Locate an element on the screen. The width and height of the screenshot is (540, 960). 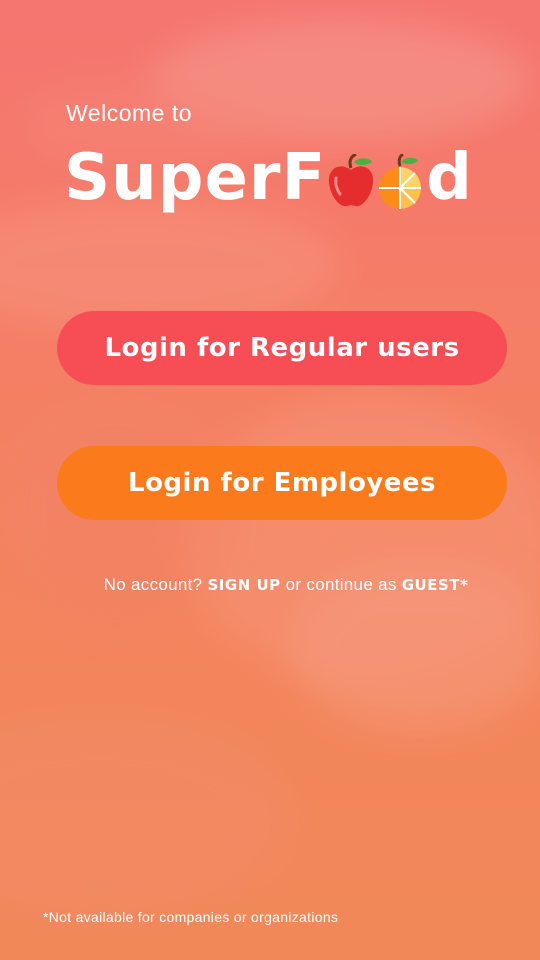
orange-icon is located at coordinates (401, 178).